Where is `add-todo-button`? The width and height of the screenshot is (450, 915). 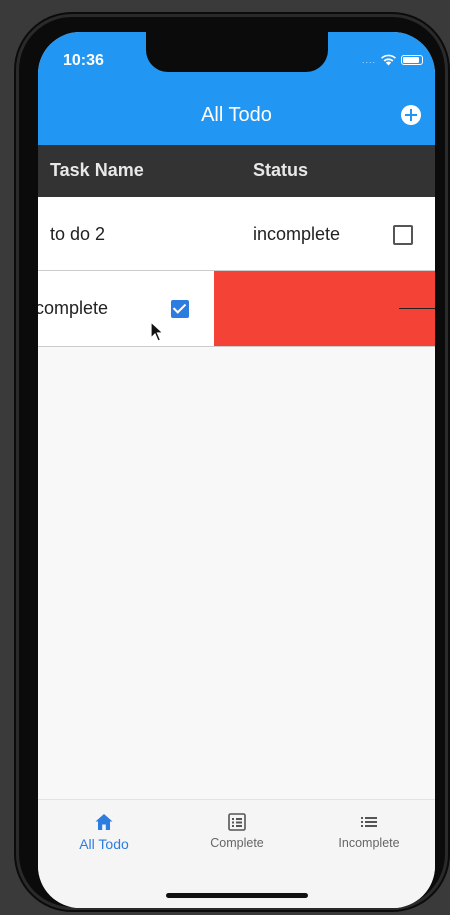
add-todo-button is located at coordinates (411, 115).